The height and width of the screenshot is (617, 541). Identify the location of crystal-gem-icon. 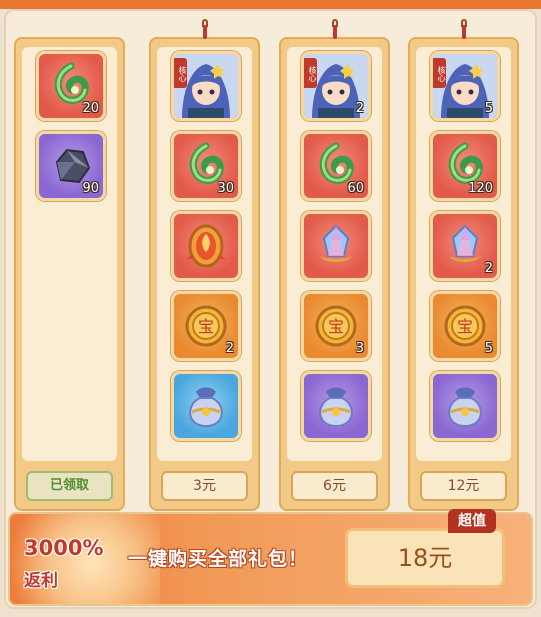
(336, 246).